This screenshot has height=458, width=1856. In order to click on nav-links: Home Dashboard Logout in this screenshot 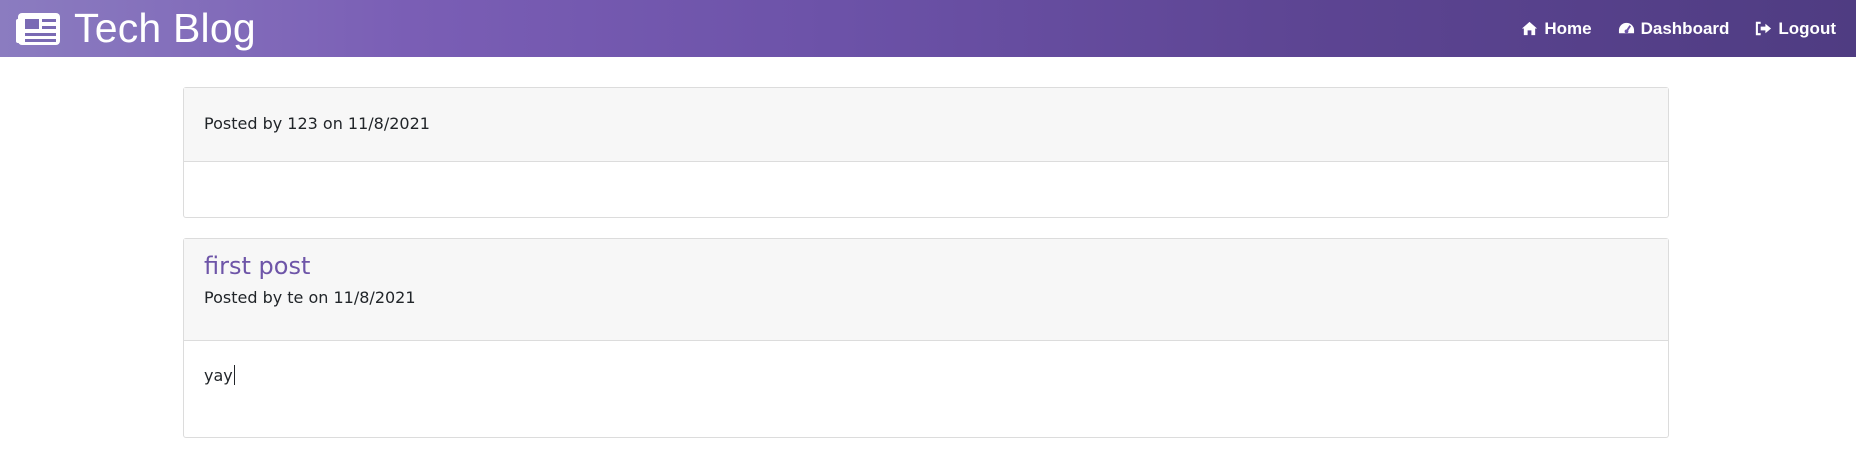, I will do `click(1678, 28)`.